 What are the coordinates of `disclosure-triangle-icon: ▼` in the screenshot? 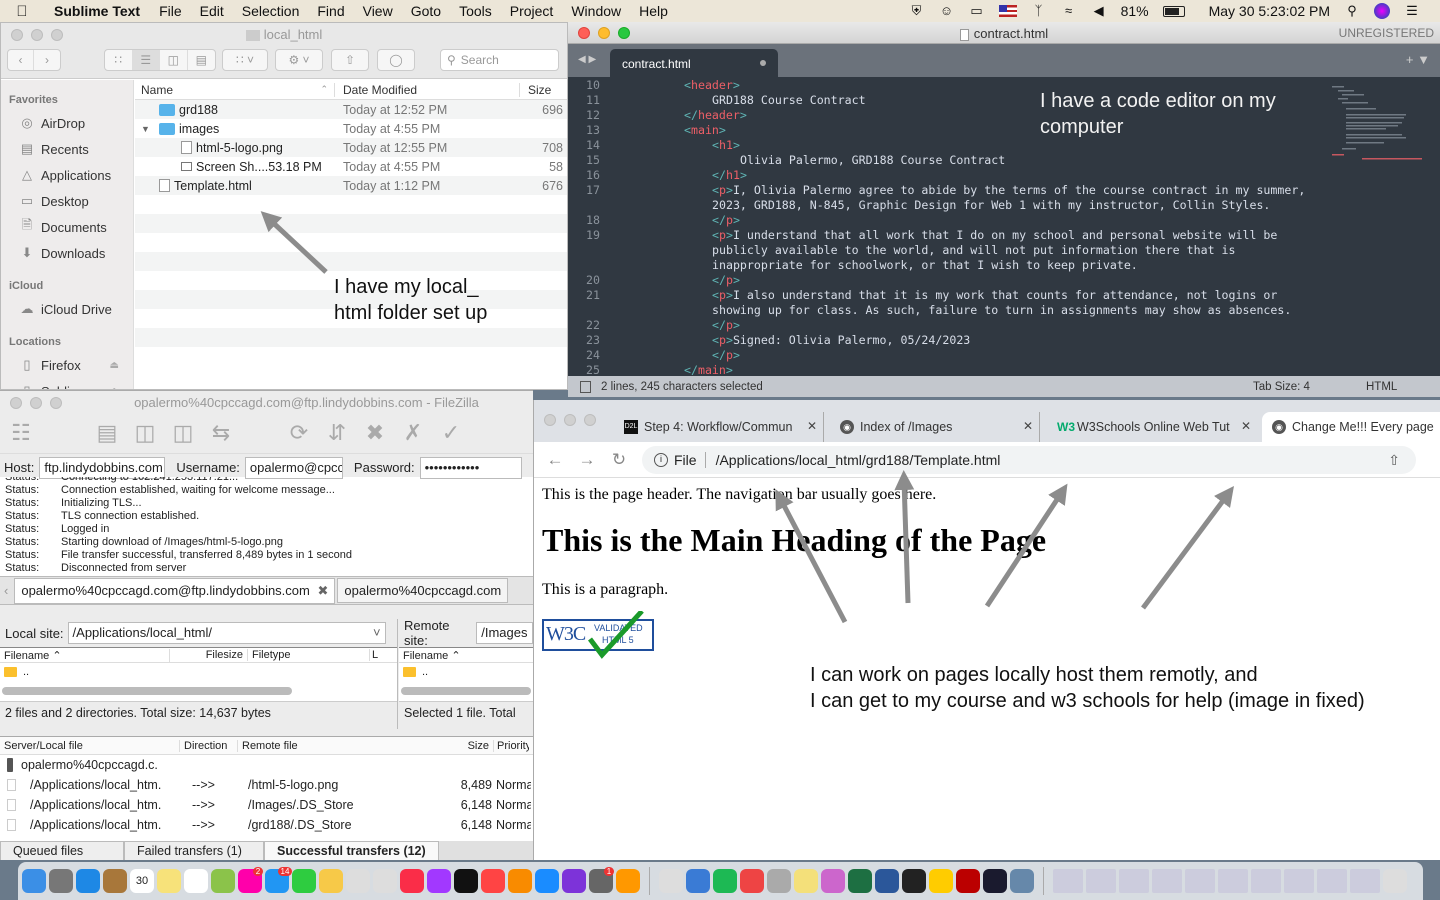 It's located at (148, 129).